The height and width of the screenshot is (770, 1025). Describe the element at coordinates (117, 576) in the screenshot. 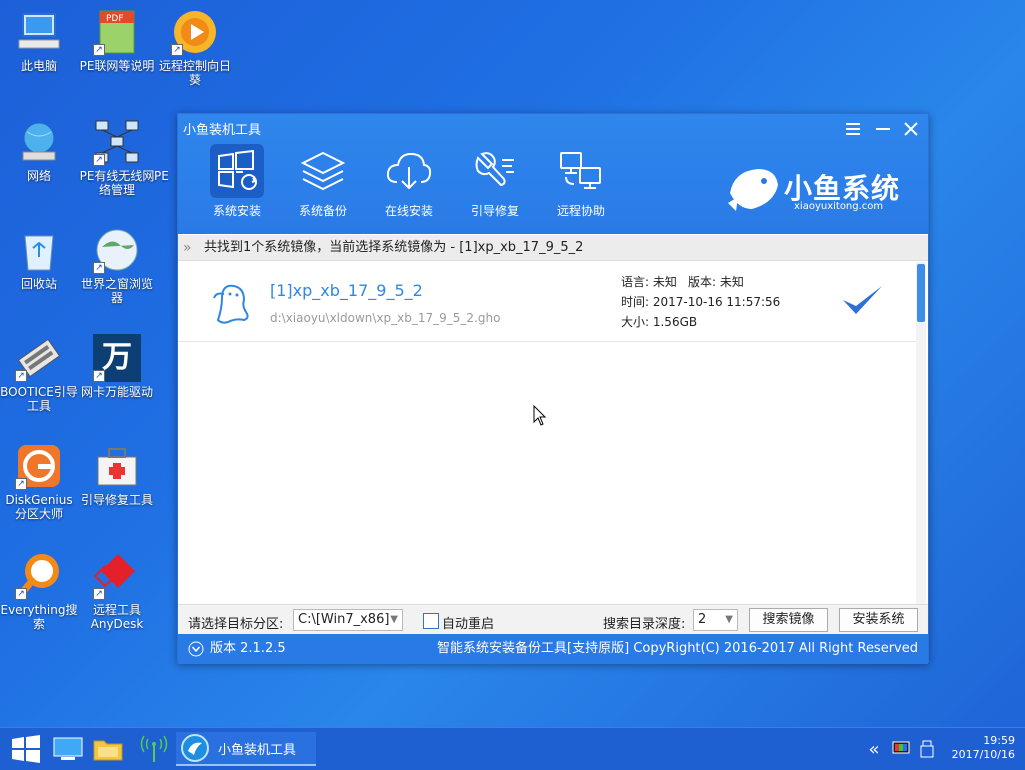

I see `anydesk-icon: ↗` at that location.